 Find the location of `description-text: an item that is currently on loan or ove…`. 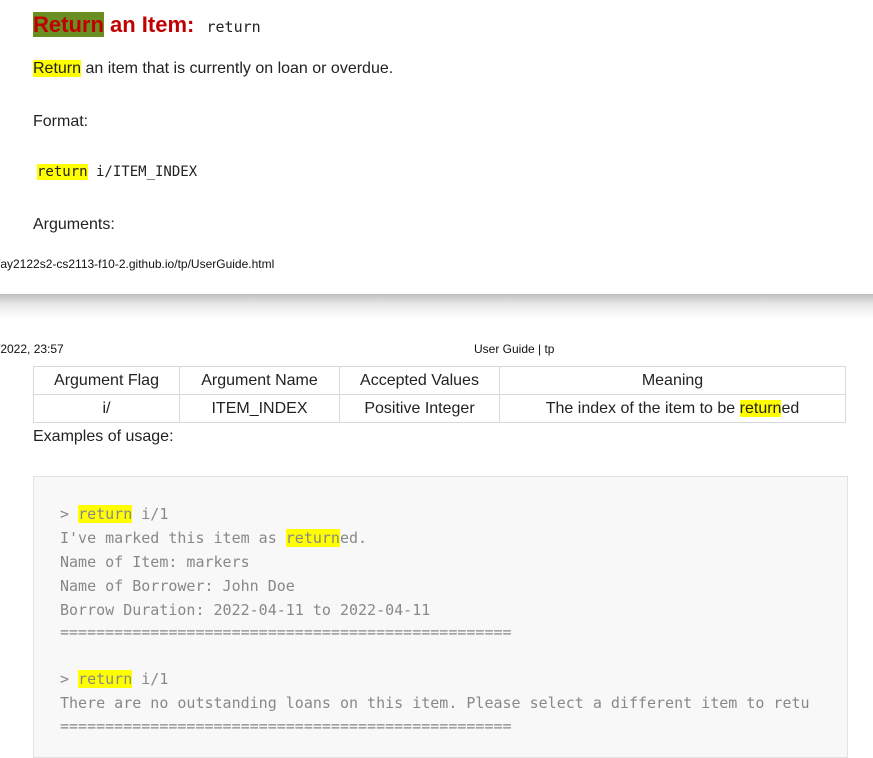

description-text: an item that is currently on loan or ove… is located at coordinates (237, 68).